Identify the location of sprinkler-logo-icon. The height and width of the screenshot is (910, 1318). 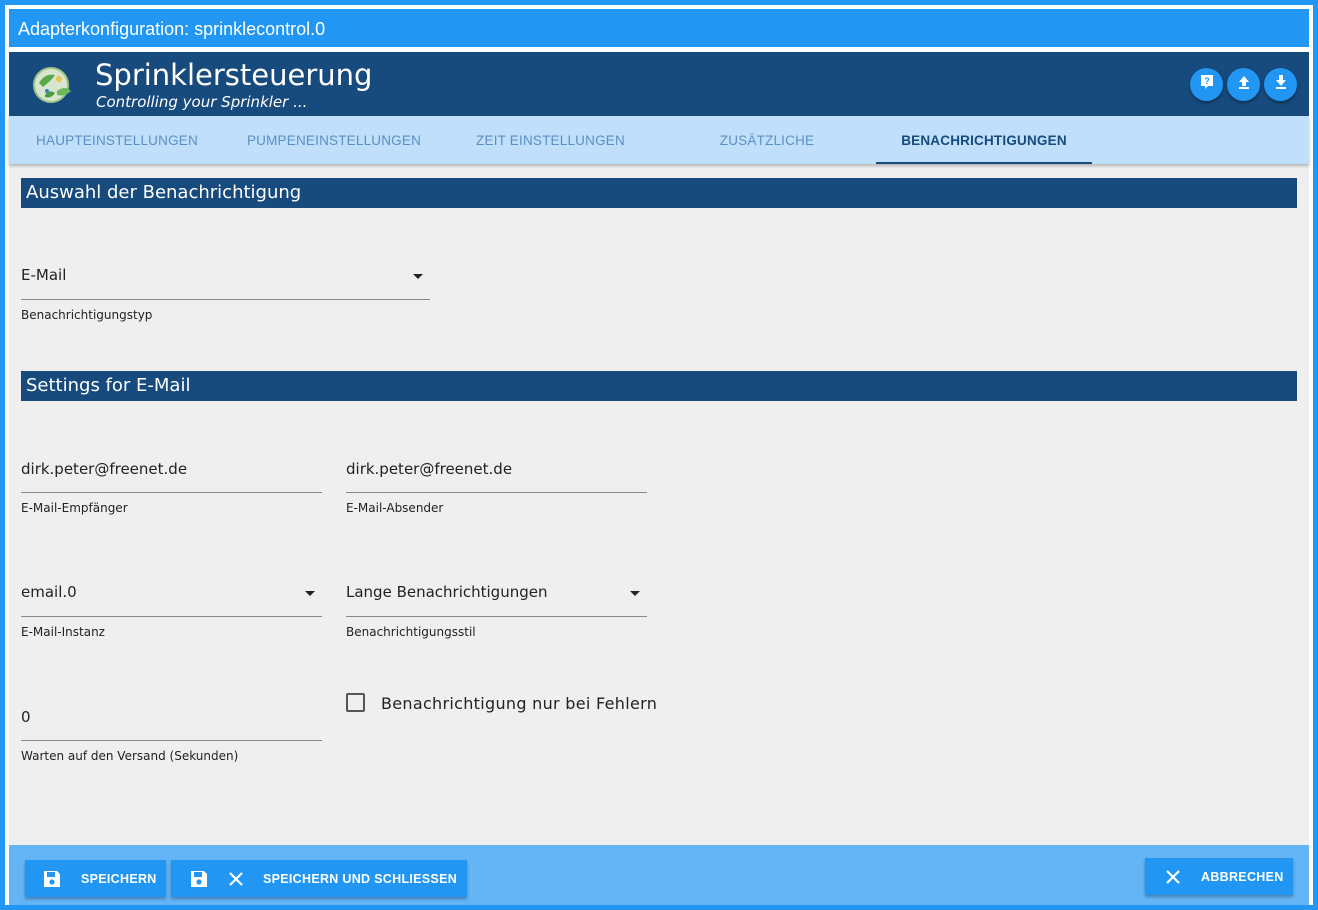
(53, 84).